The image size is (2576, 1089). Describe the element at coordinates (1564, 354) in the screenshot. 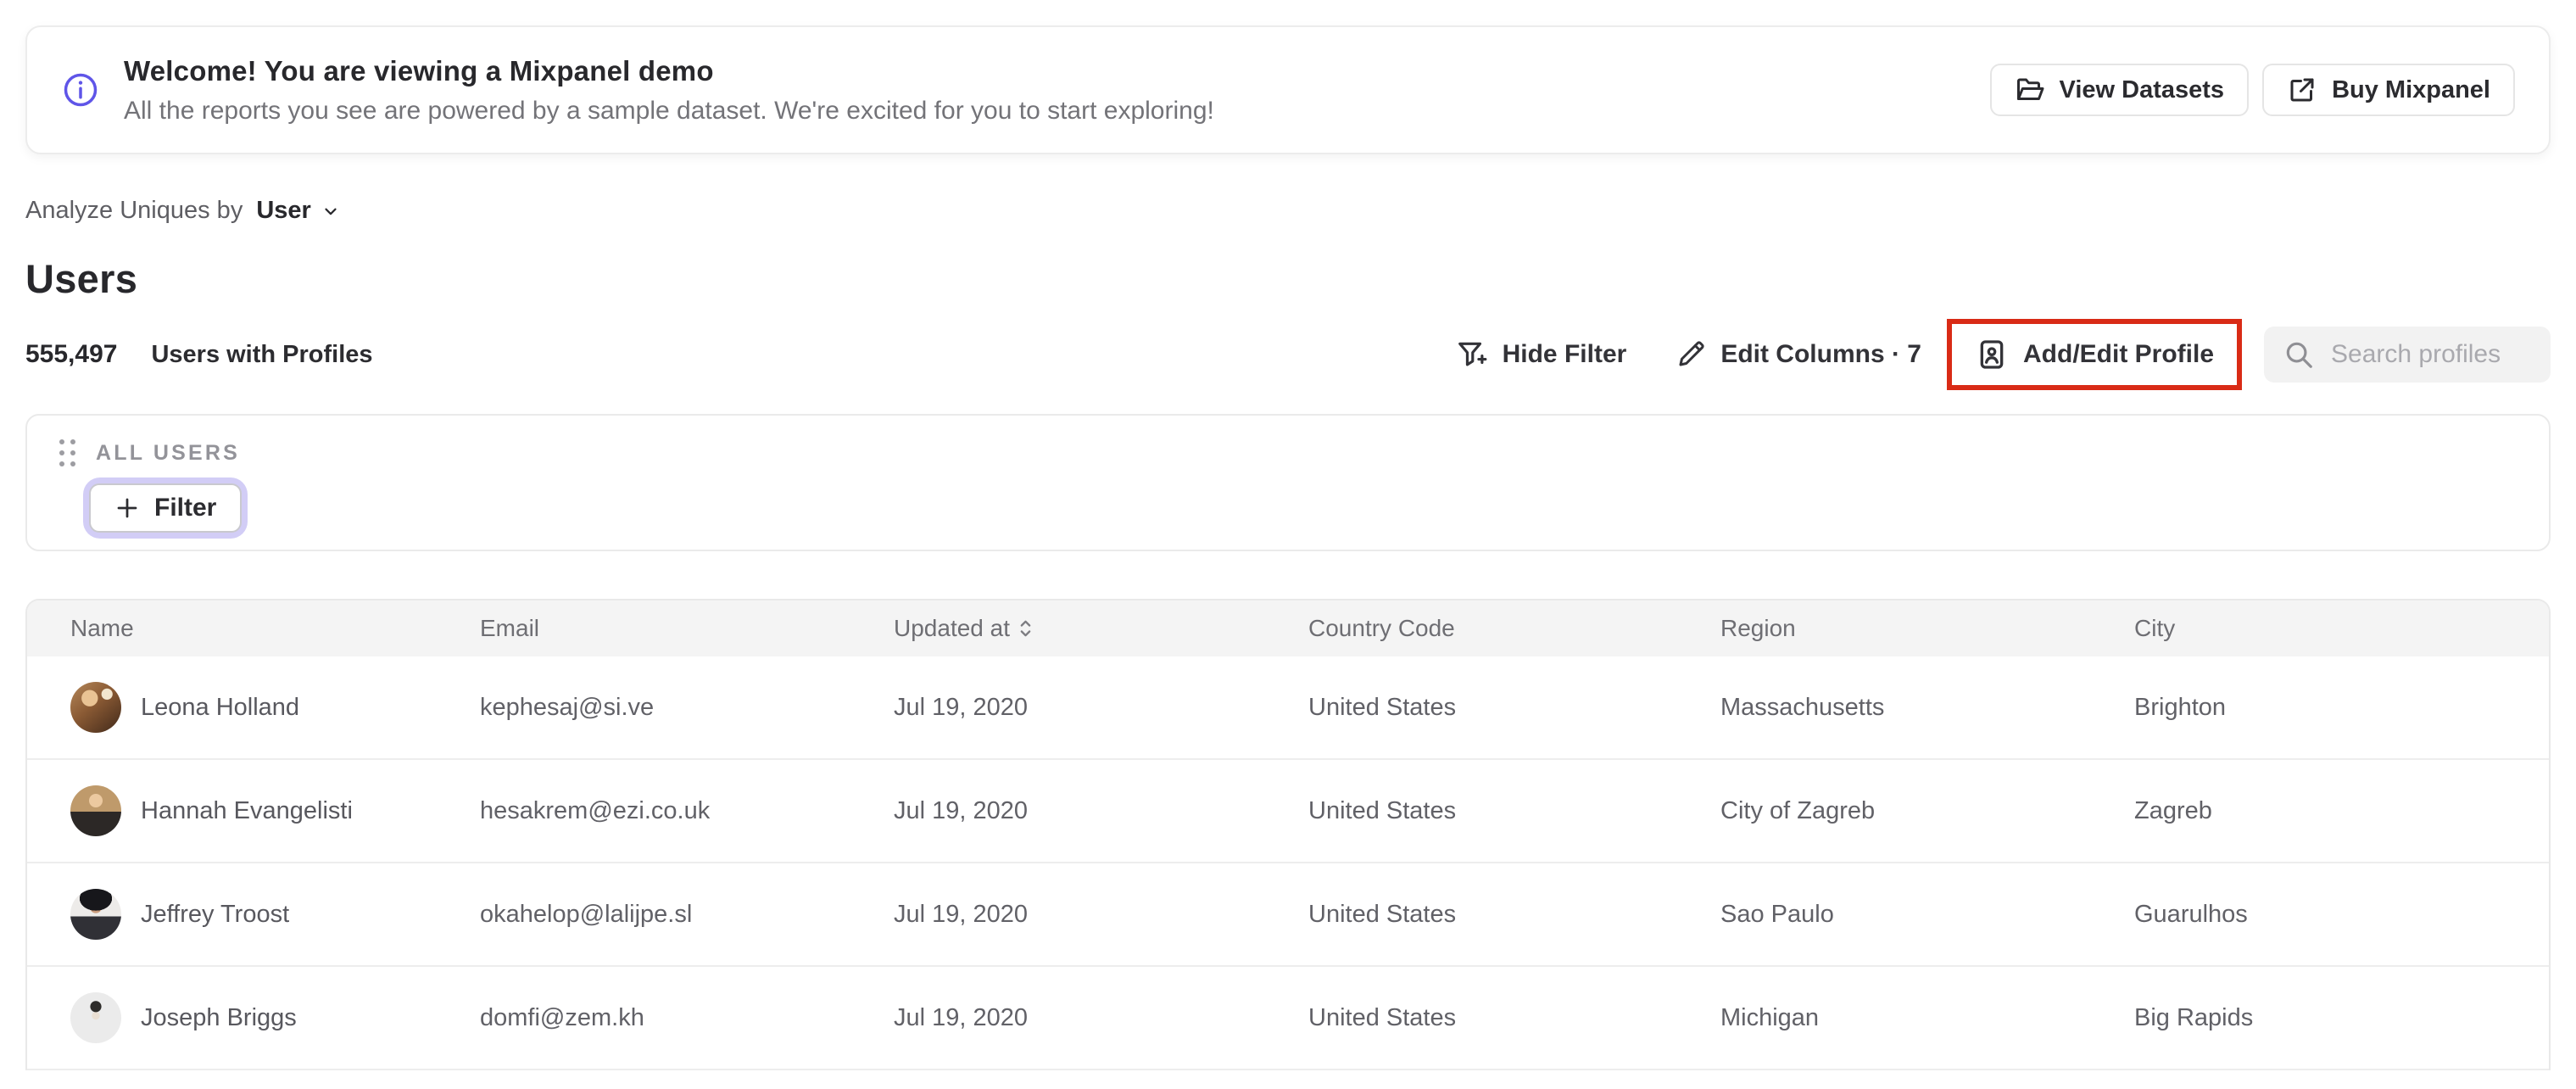

I see `hide-filter-label: Hide Filter` at that location.